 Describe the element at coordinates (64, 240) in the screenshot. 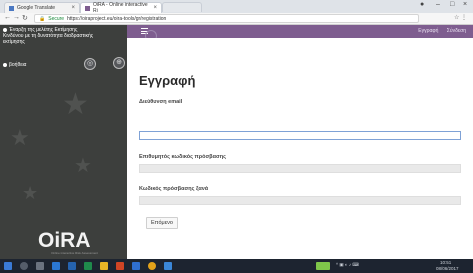

I see `oira-logo: OiRA` at that location.